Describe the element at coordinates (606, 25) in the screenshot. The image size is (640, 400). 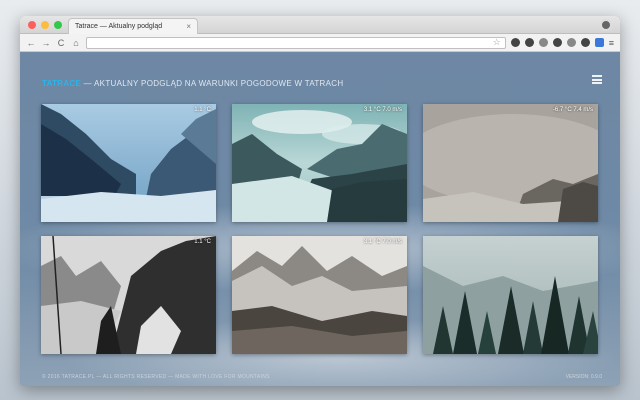
I see `profile-icon` at that location.